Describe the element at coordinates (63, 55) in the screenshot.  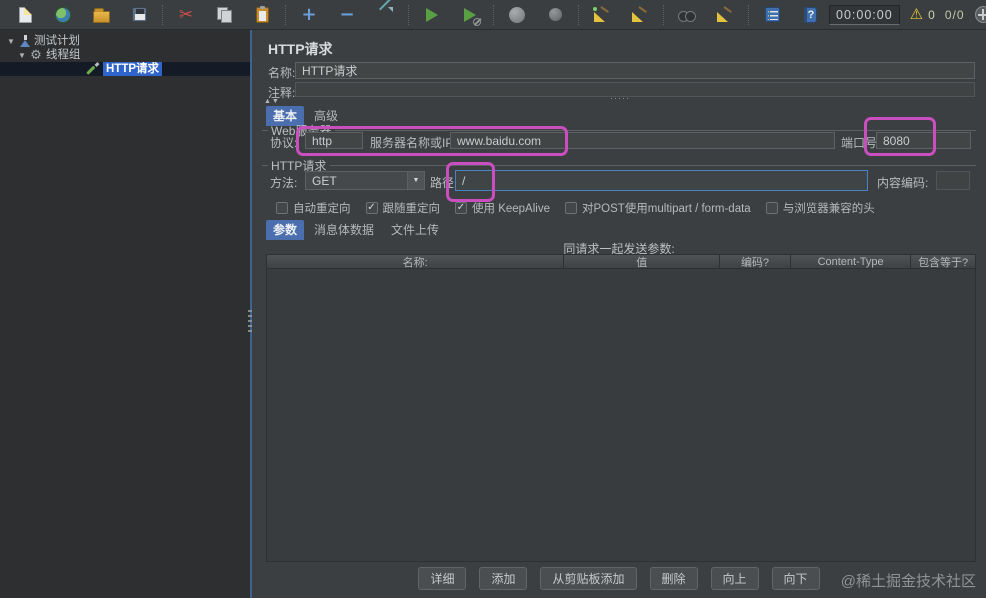
I see `tree-item-label: 线程组` at that location.